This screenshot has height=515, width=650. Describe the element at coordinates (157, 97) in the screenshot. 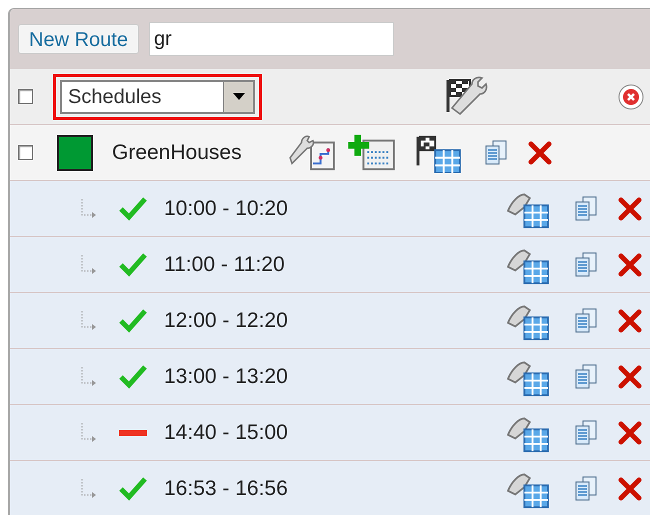

I see `view-select: Schedules` at that location.